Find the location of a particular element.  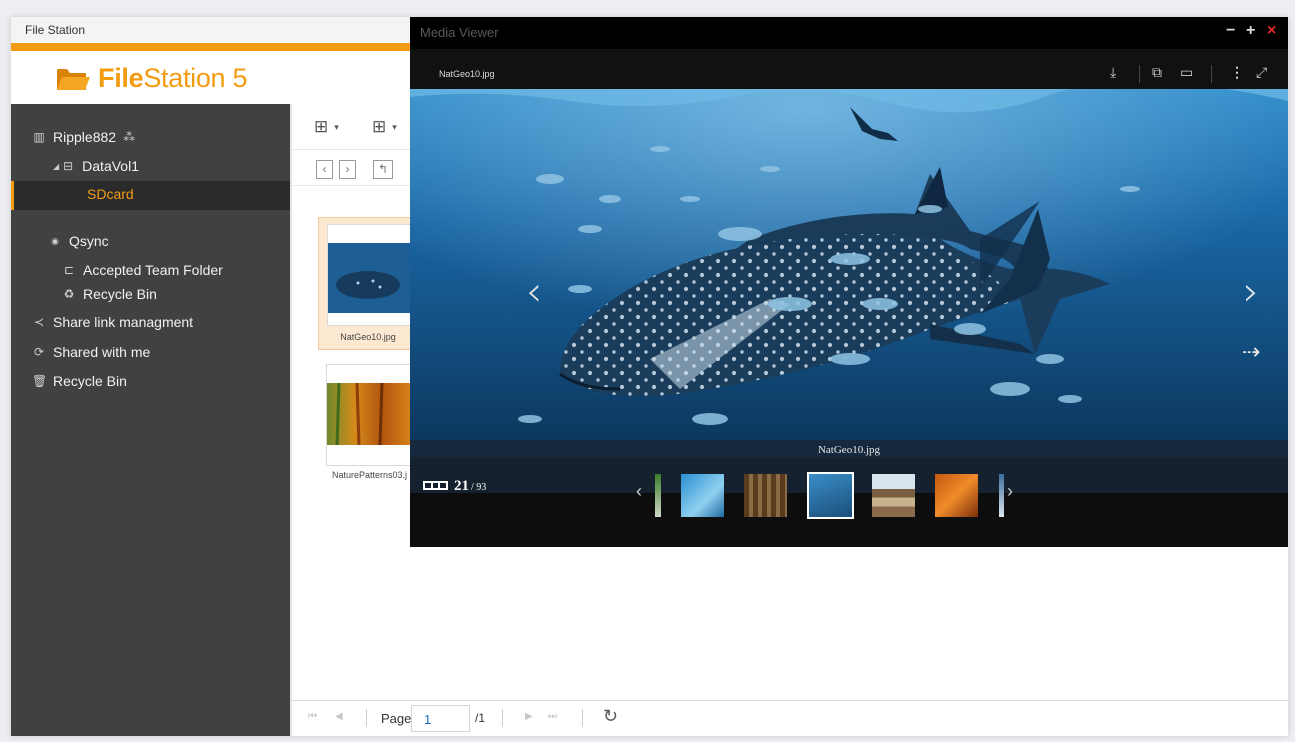

up-folder-button: ↰ is located at coordinates (383, 169).